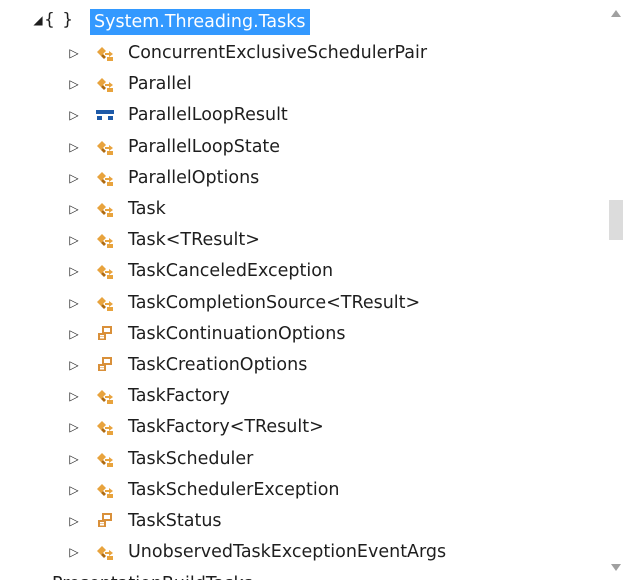 This screenshot has width=627, height=580. I want to click on tree-row: ▷ UnobservedTaskExceptionEventArgs, so click(302, 552).